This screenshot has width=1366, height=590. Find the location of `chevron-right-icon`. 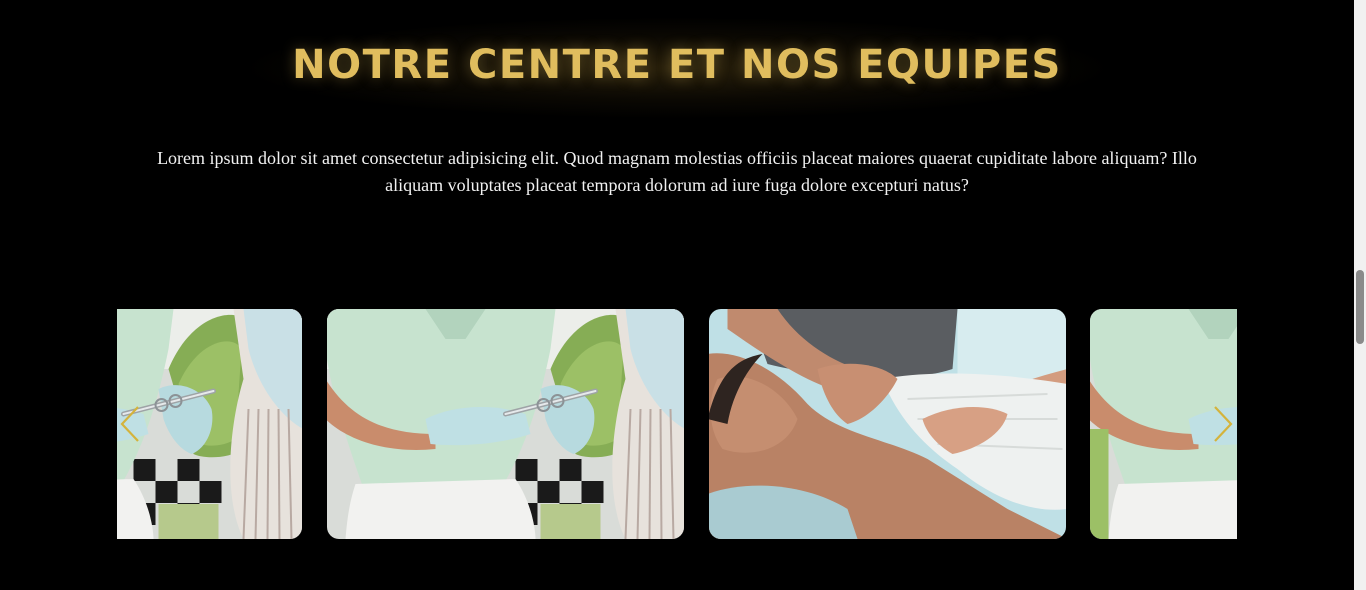

chevron-right-icon is located at coordinates (1223, 424).